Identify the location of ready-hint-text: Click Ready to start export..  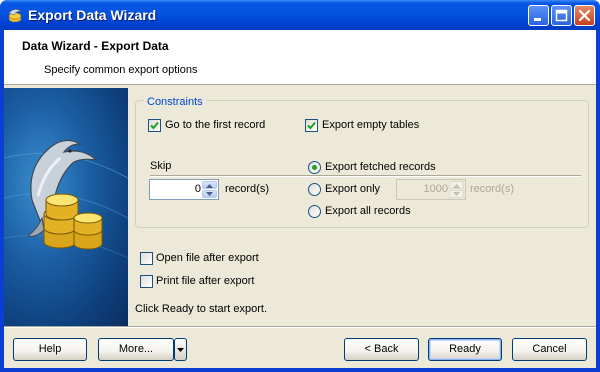
(201, 309).